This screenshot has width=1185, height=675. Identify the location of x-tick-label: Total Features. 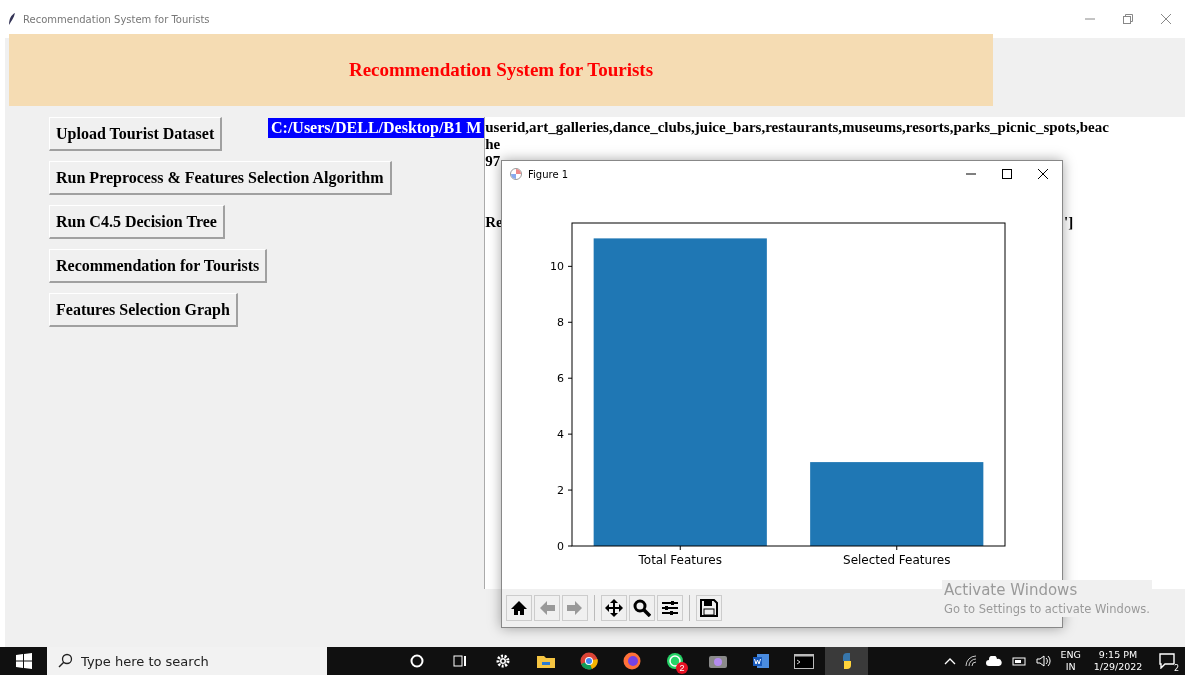
(680, 560).